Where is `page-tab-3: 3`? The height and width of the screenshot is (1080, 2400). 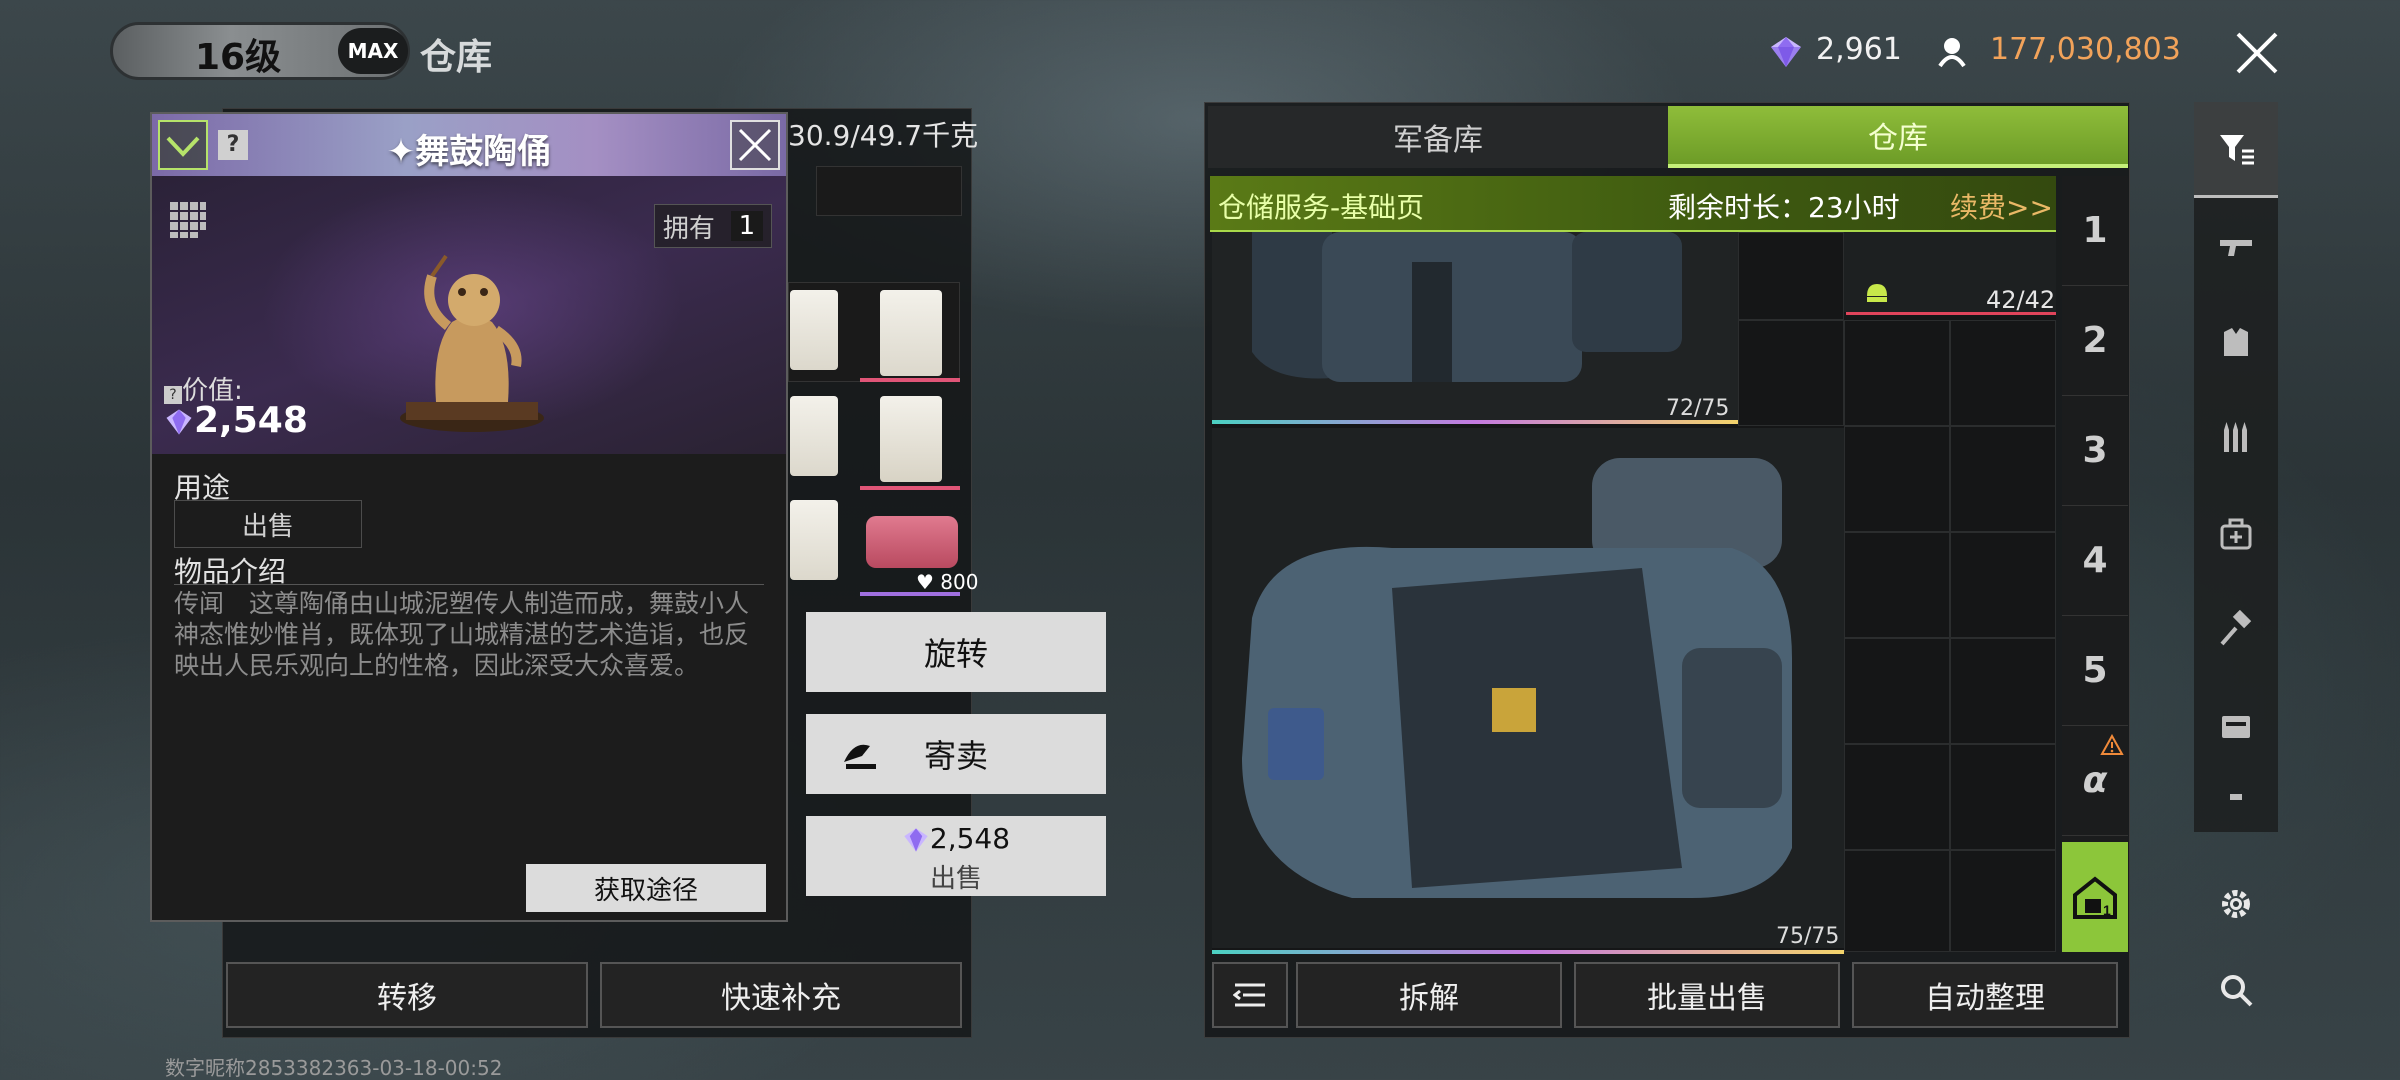
page-tab-3: 3 is located at coordinates (2095, 451).